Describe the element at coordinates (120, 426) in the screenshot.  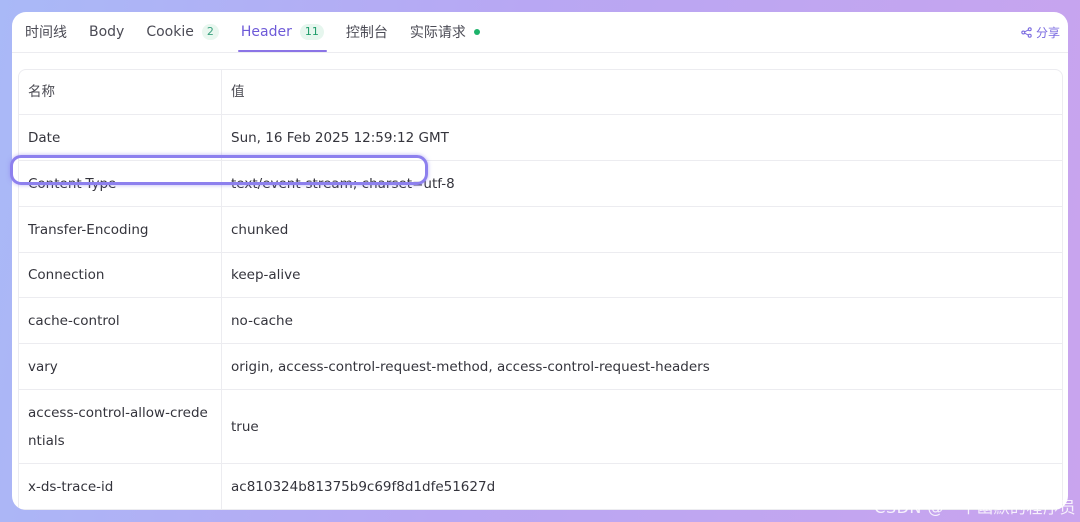
I see `header-name: access-control-allow-credentials` at that location.